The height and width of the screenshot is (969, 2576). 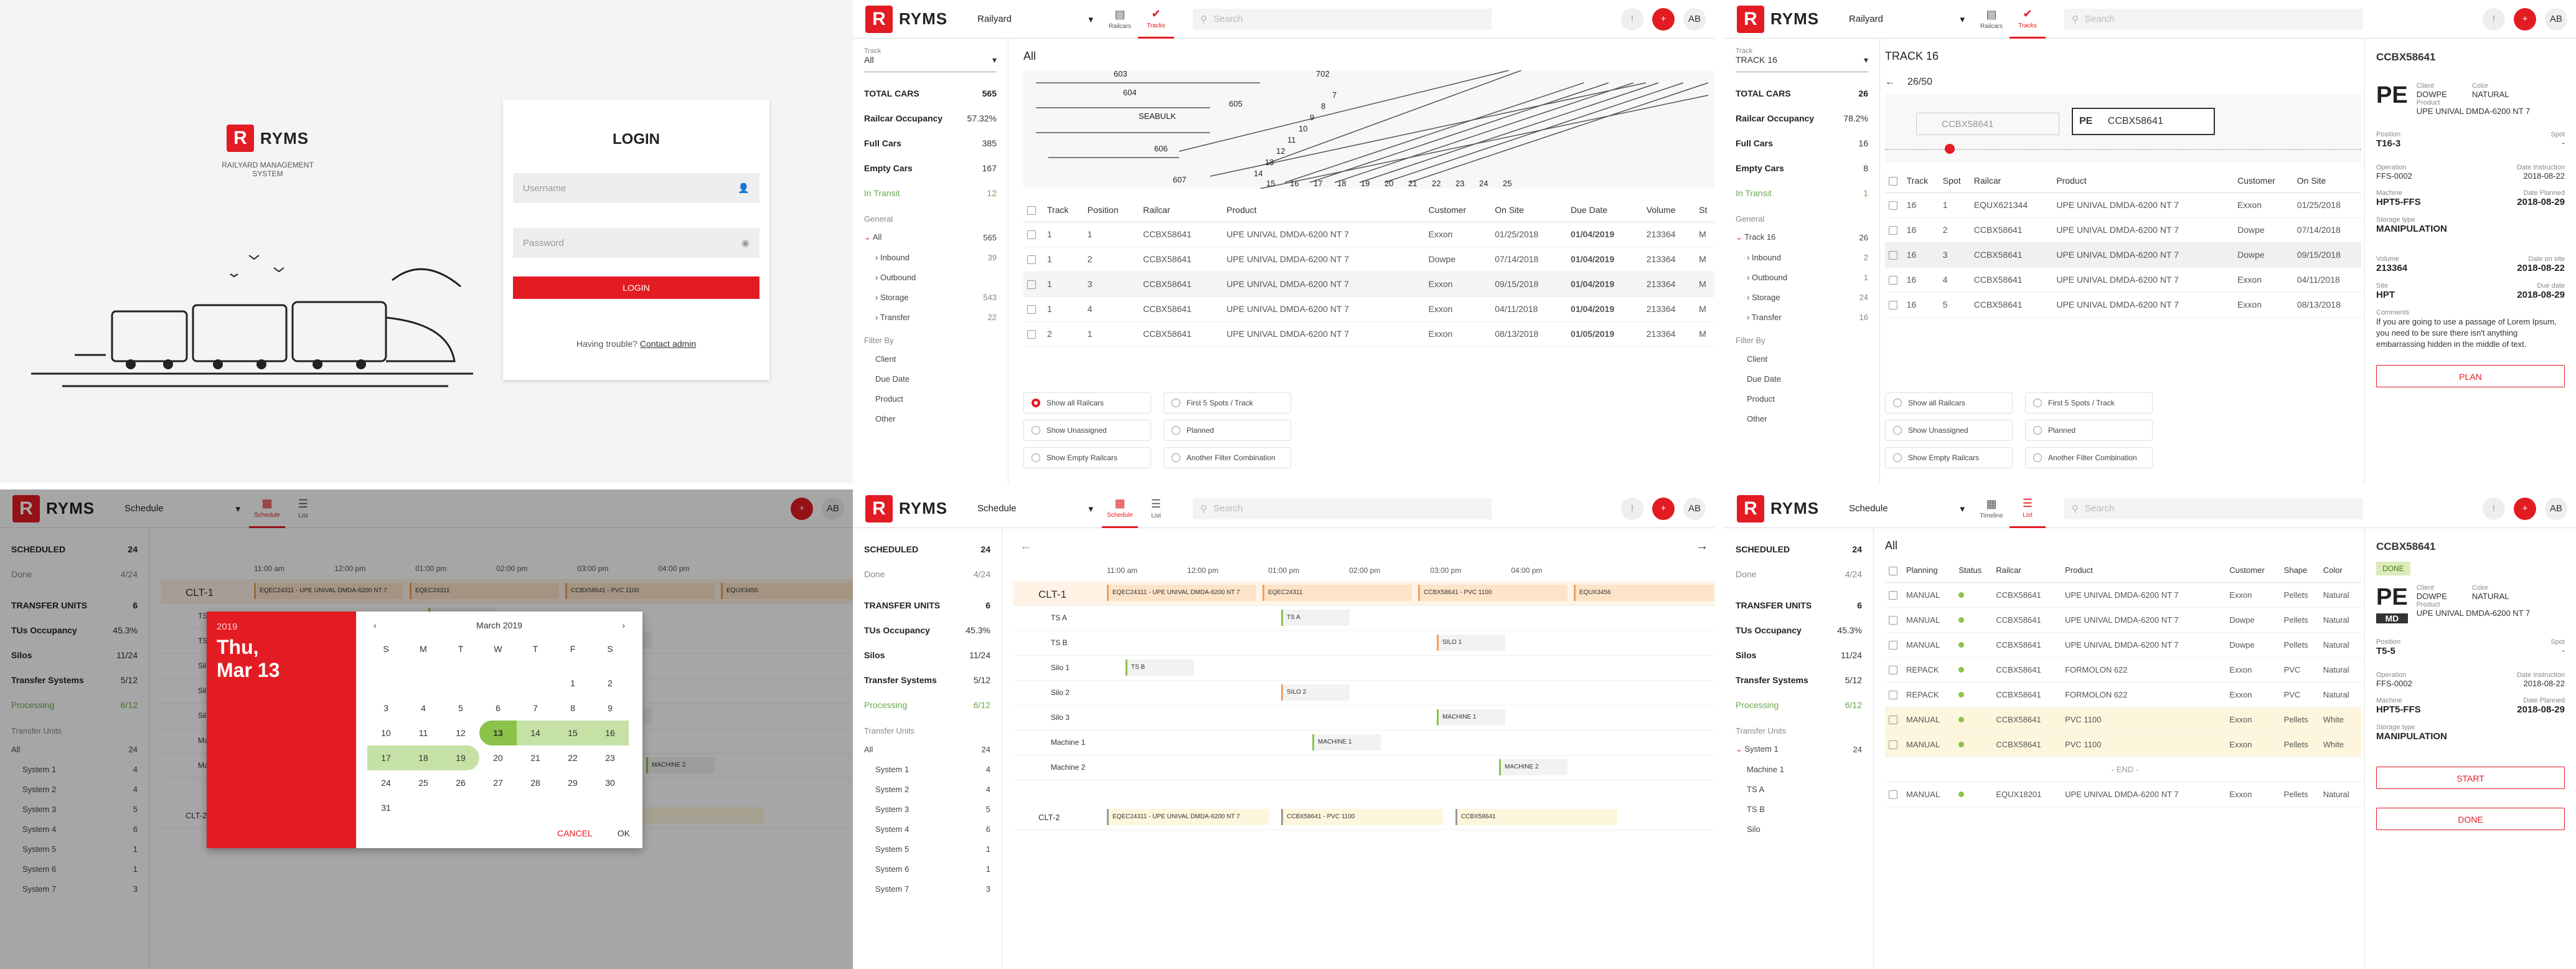 What do you see at coordinates (1949, 457) in the screenshot?
I see `option-empty: Show Empty Railcars` at bounding box center [1949, 457].